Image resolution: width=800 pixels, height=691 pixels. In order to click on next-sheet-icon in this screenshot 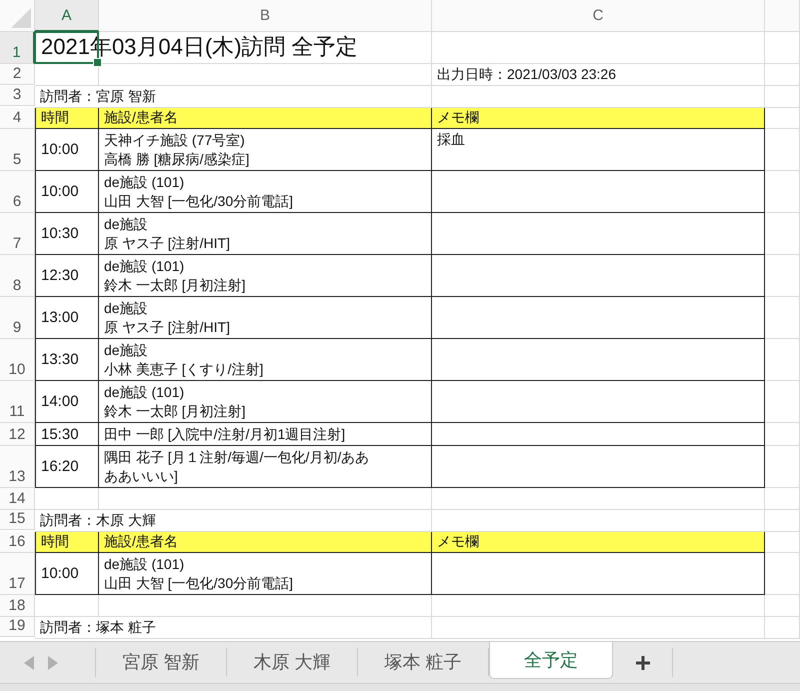, I will do `click(53, 663)`.